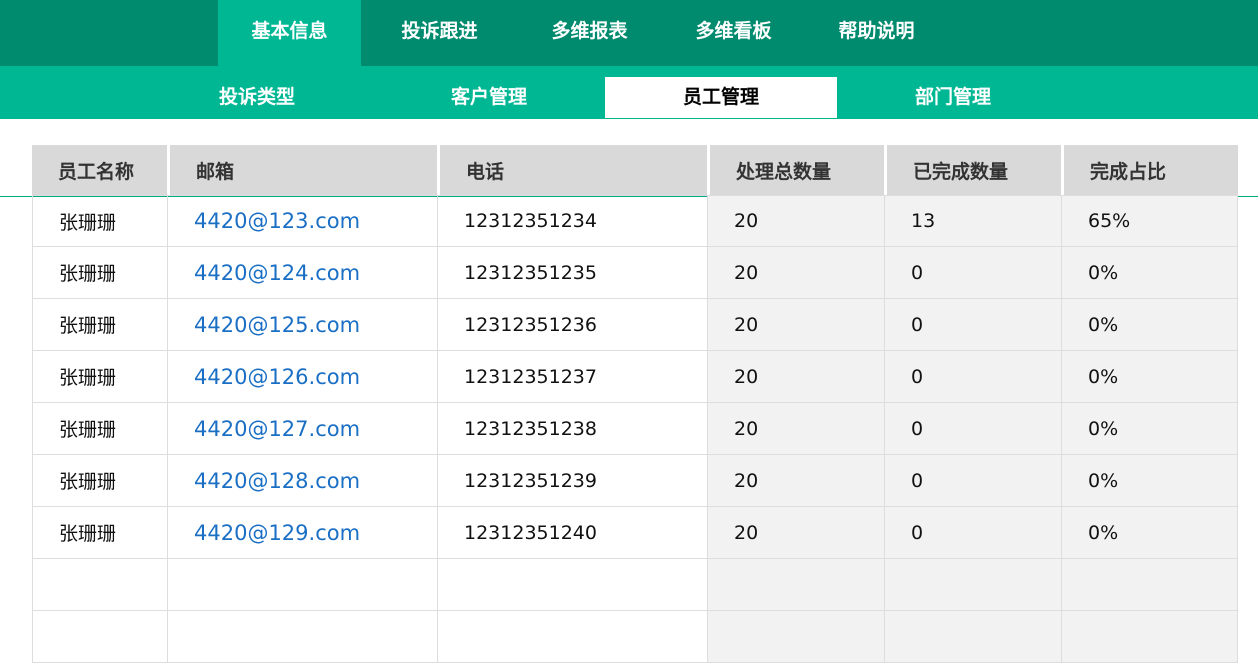  I want to click on table-row: 张珊珊 4420@126.com 12312351237 20 0 0%, so click(635, 377).